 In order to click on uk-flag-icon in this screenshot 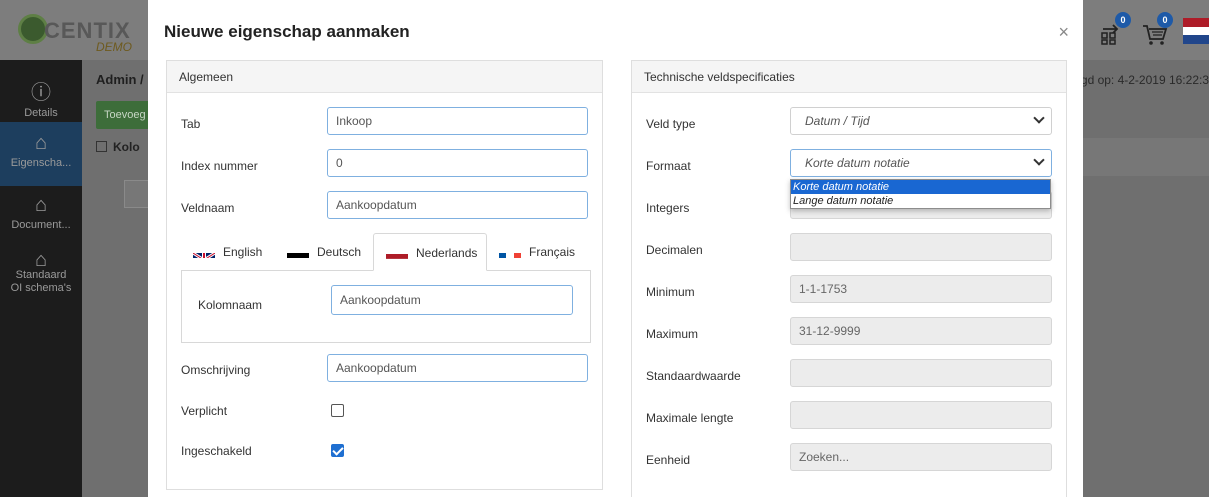, I will do `click(204, 251)`.